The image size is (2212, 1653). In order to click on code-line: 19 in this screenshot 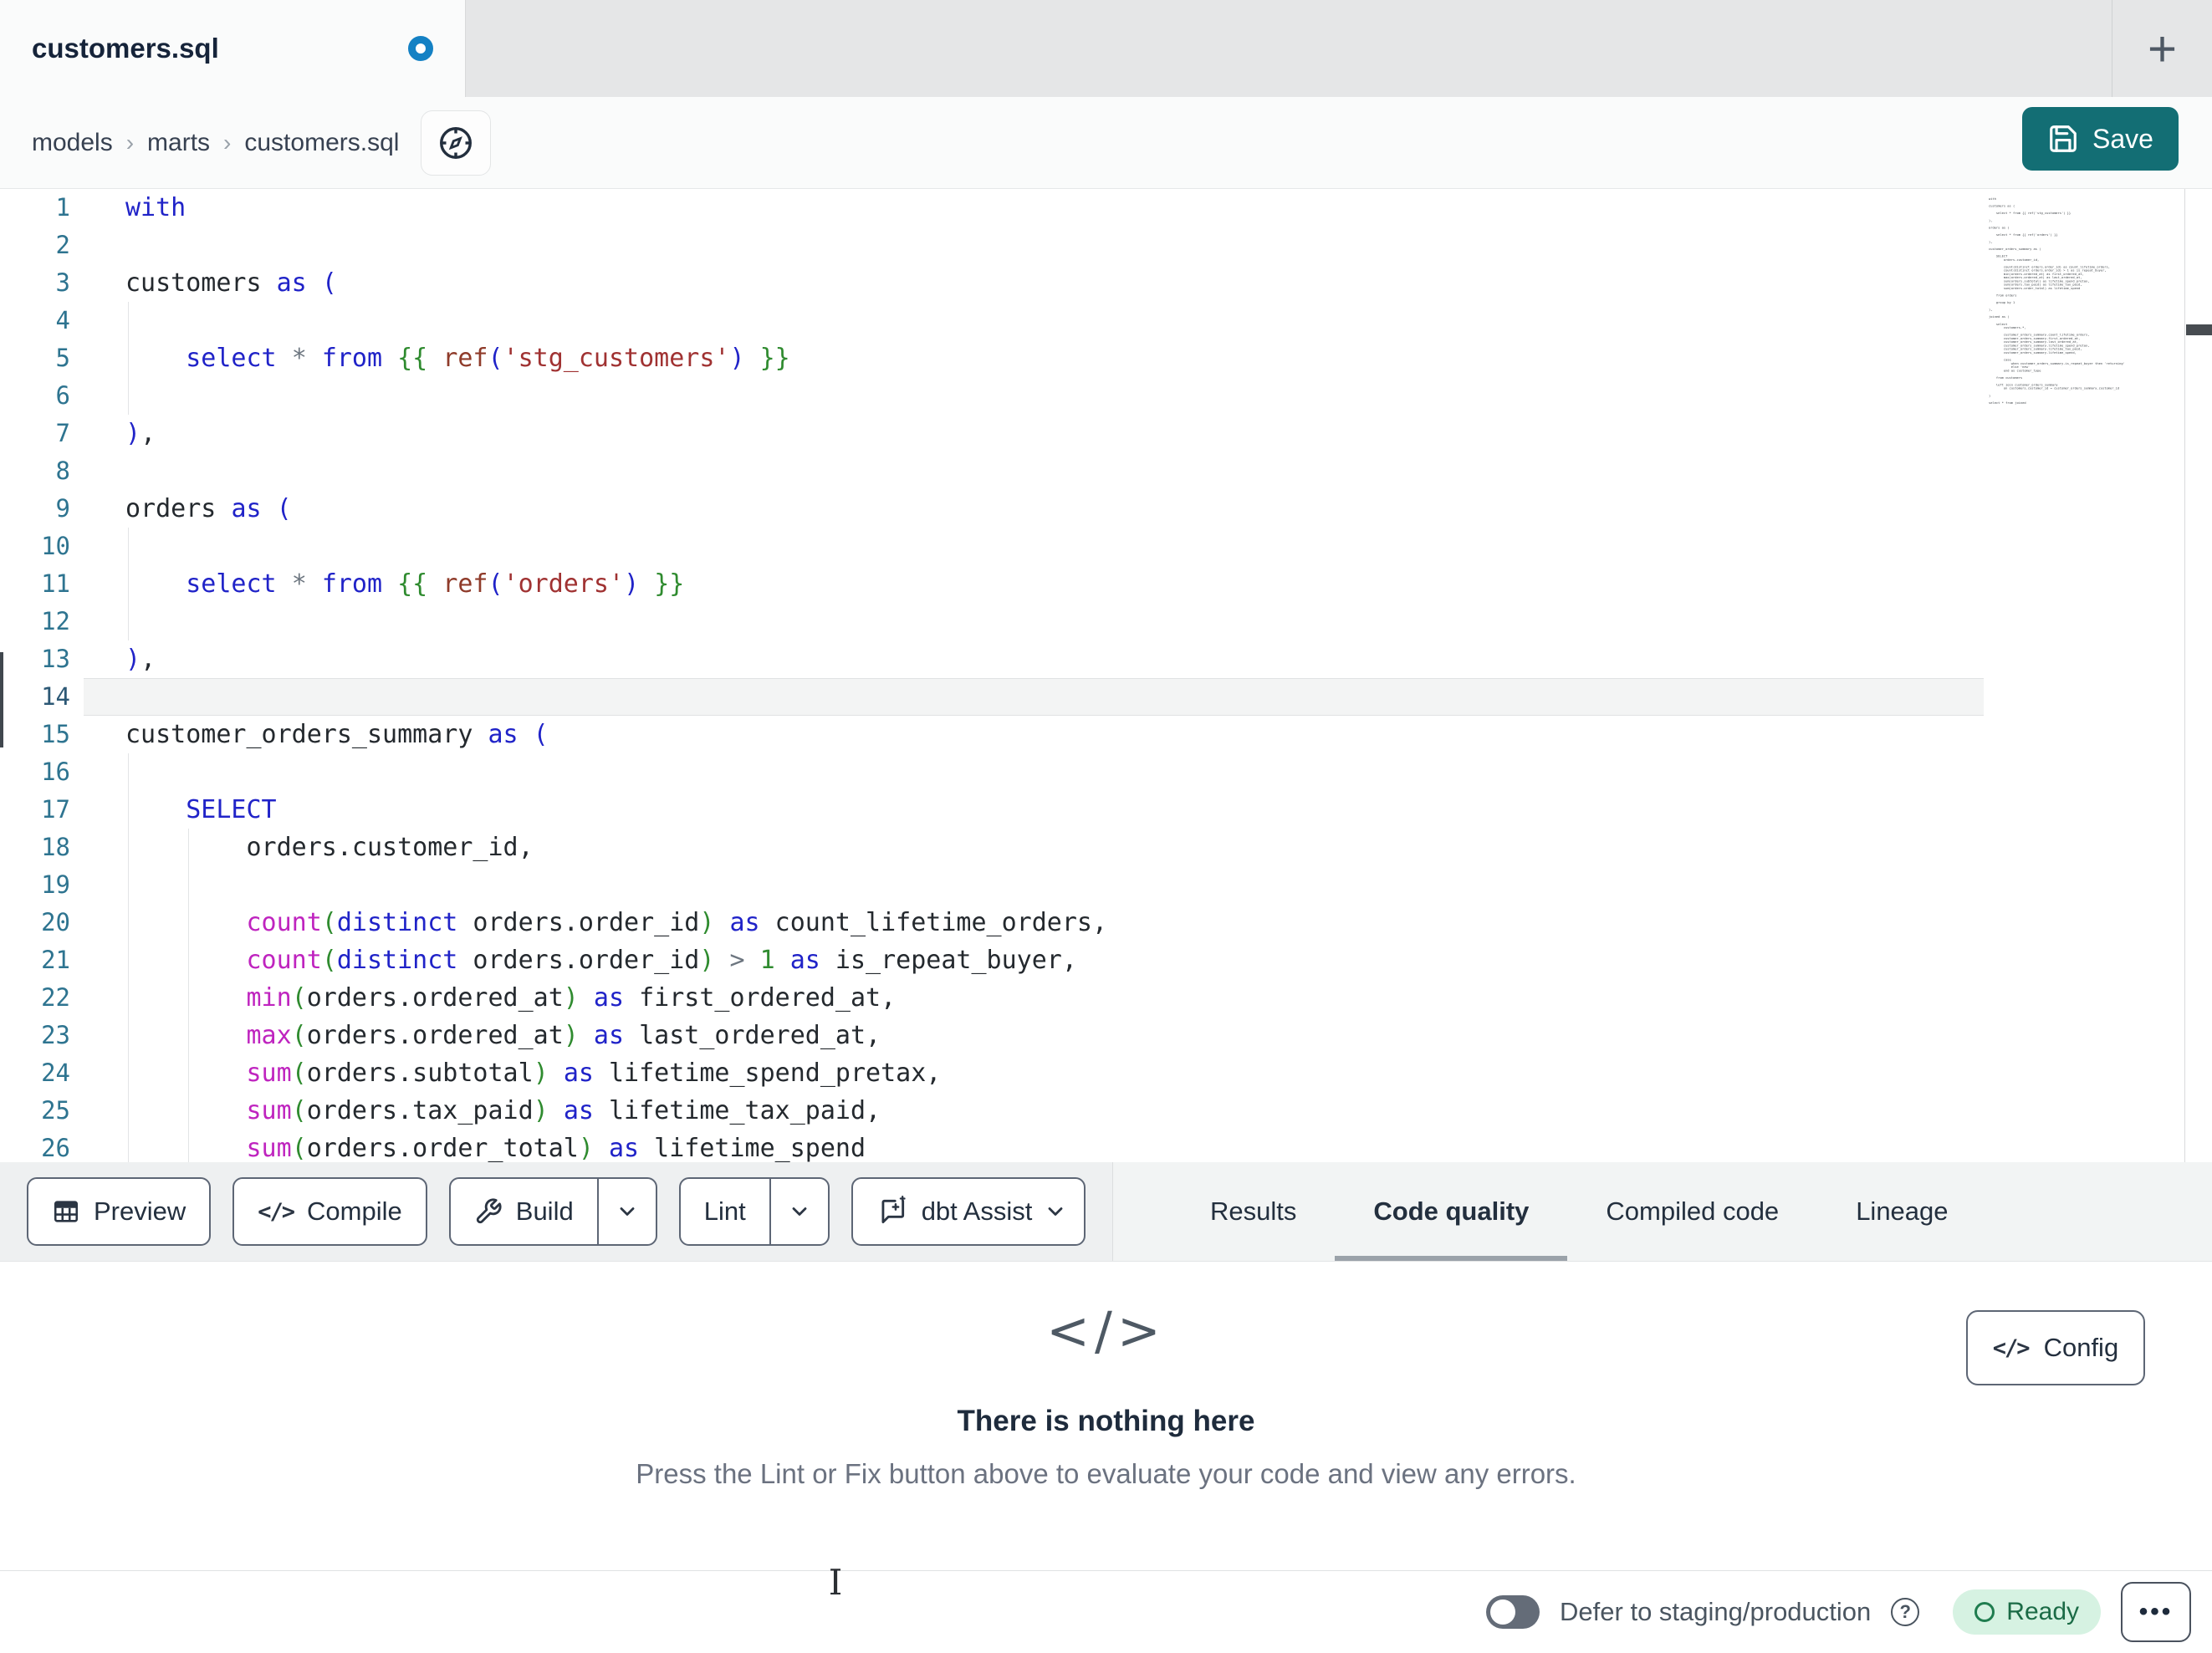, I will do `click(1106, 885)`.